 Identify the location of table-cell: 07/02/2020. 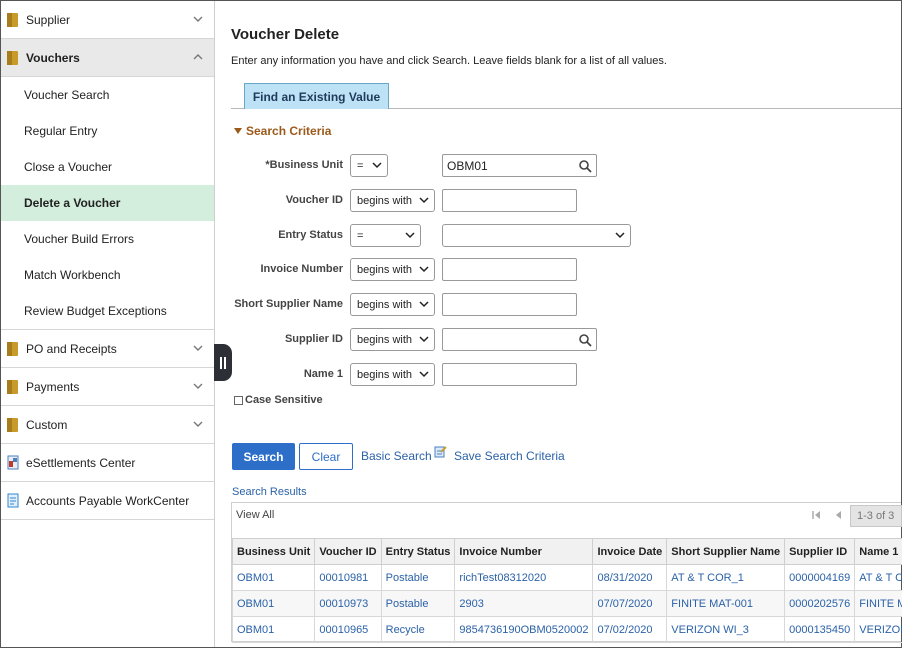
(630, 629).